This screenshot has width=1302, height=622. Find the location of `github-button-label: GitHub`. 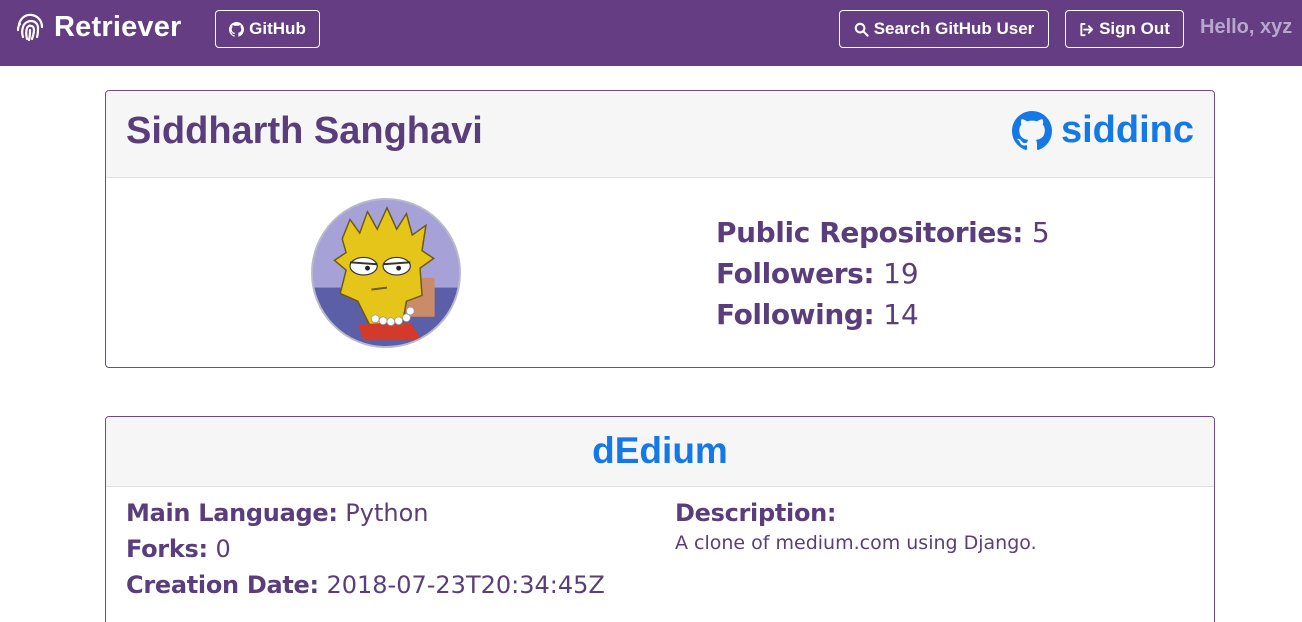

github-button-label: GitHub is located at coordinates (277, 28).